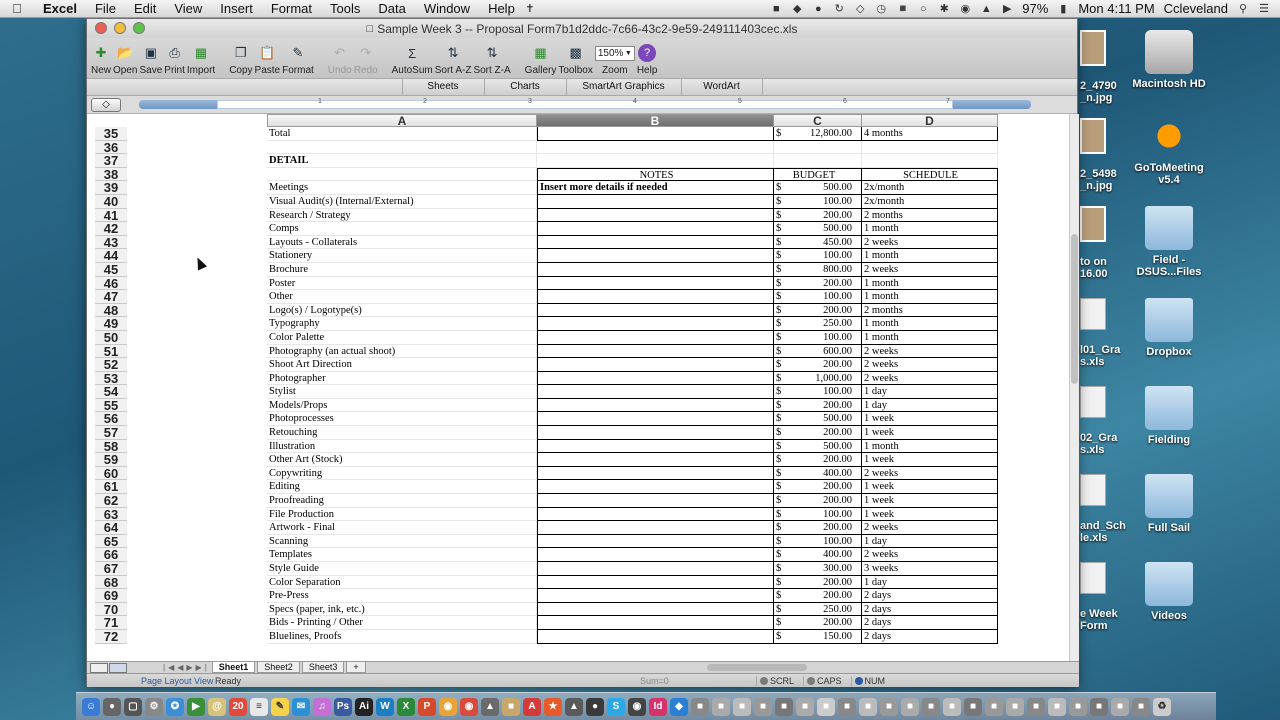  What do you see at coordinates (402, 337) in the screenshot?
I see `cell-a: Color Palette` at bounding box center [402, 337].